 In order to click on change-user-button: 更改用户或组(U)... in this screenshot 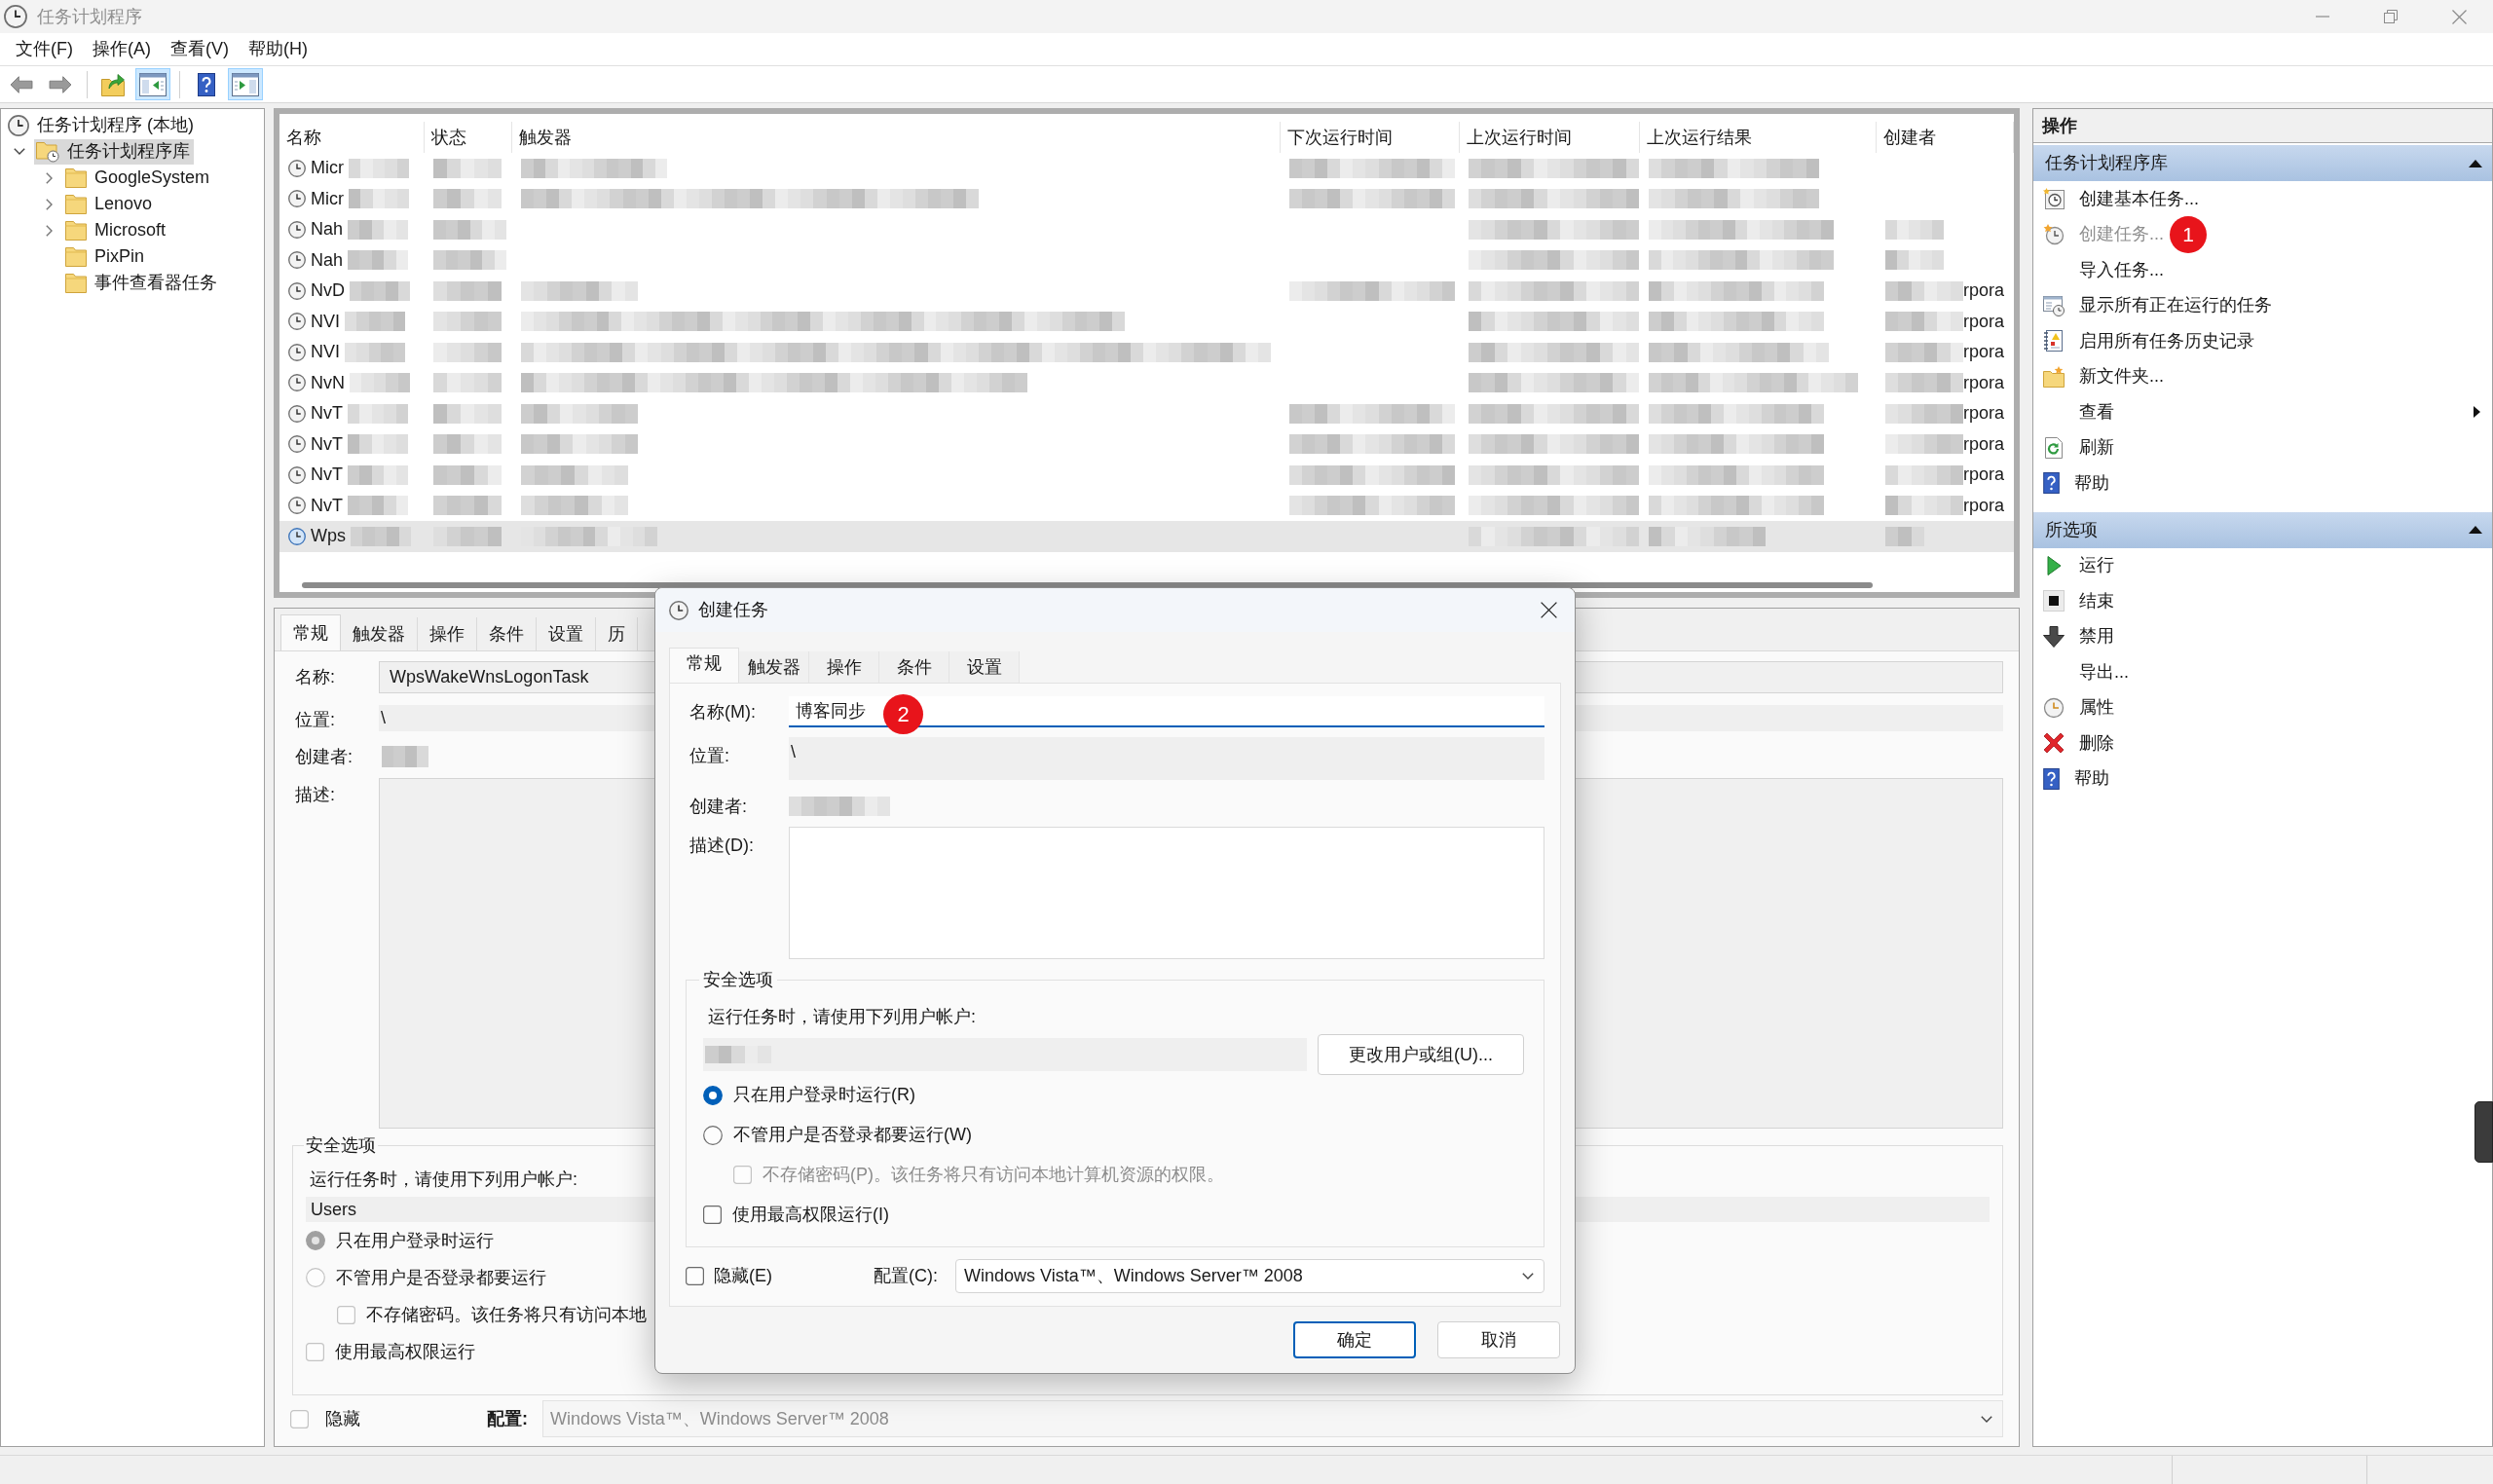, I will do `click(1421, 1054)`.